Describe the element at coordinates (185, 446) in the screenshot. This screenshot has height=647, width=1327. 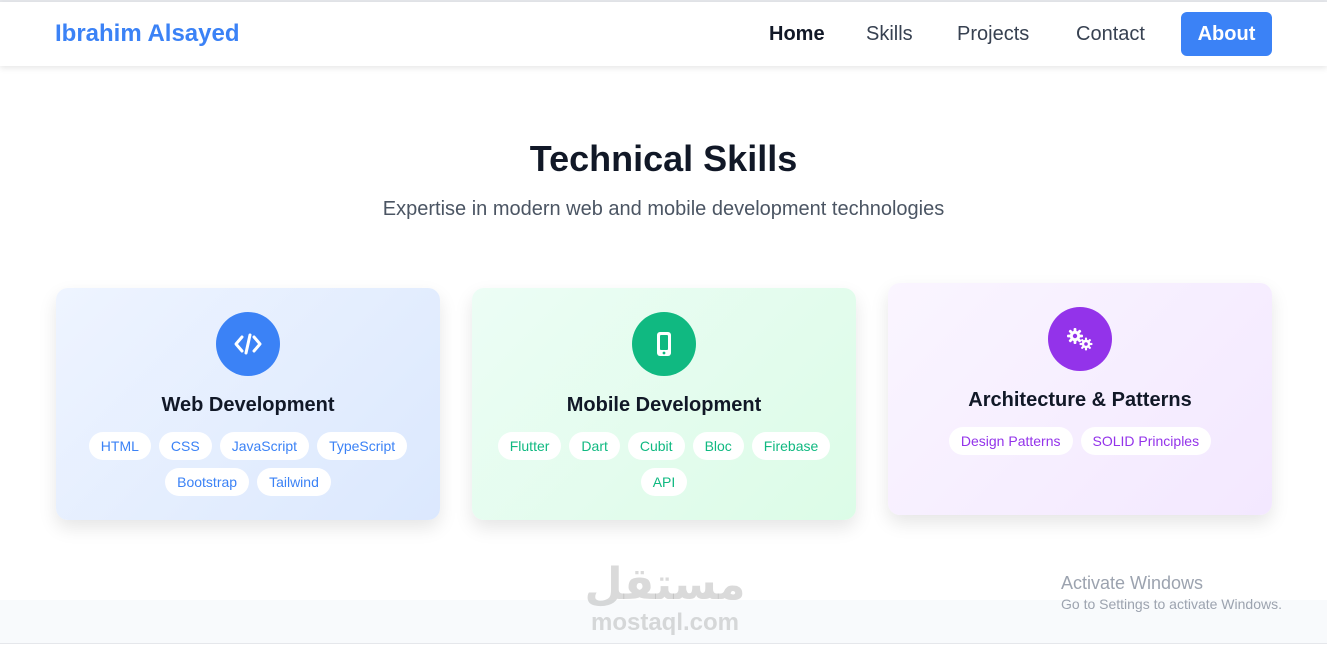
I see `skill-tag: CSS` at that location.